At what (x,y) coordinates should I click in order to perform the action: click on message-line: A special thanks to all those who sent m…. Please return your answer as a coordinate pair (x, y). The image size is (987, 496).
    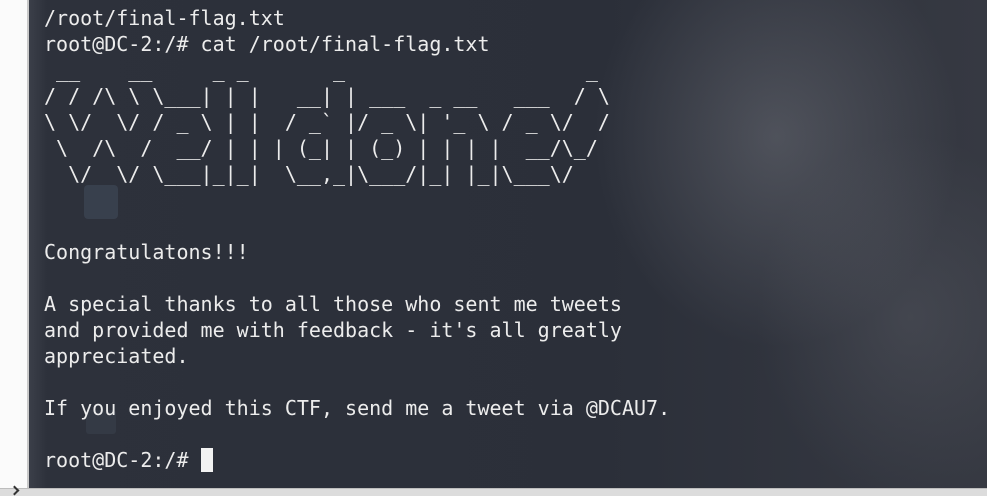
    Looking at the image, I should click on (333, 304).